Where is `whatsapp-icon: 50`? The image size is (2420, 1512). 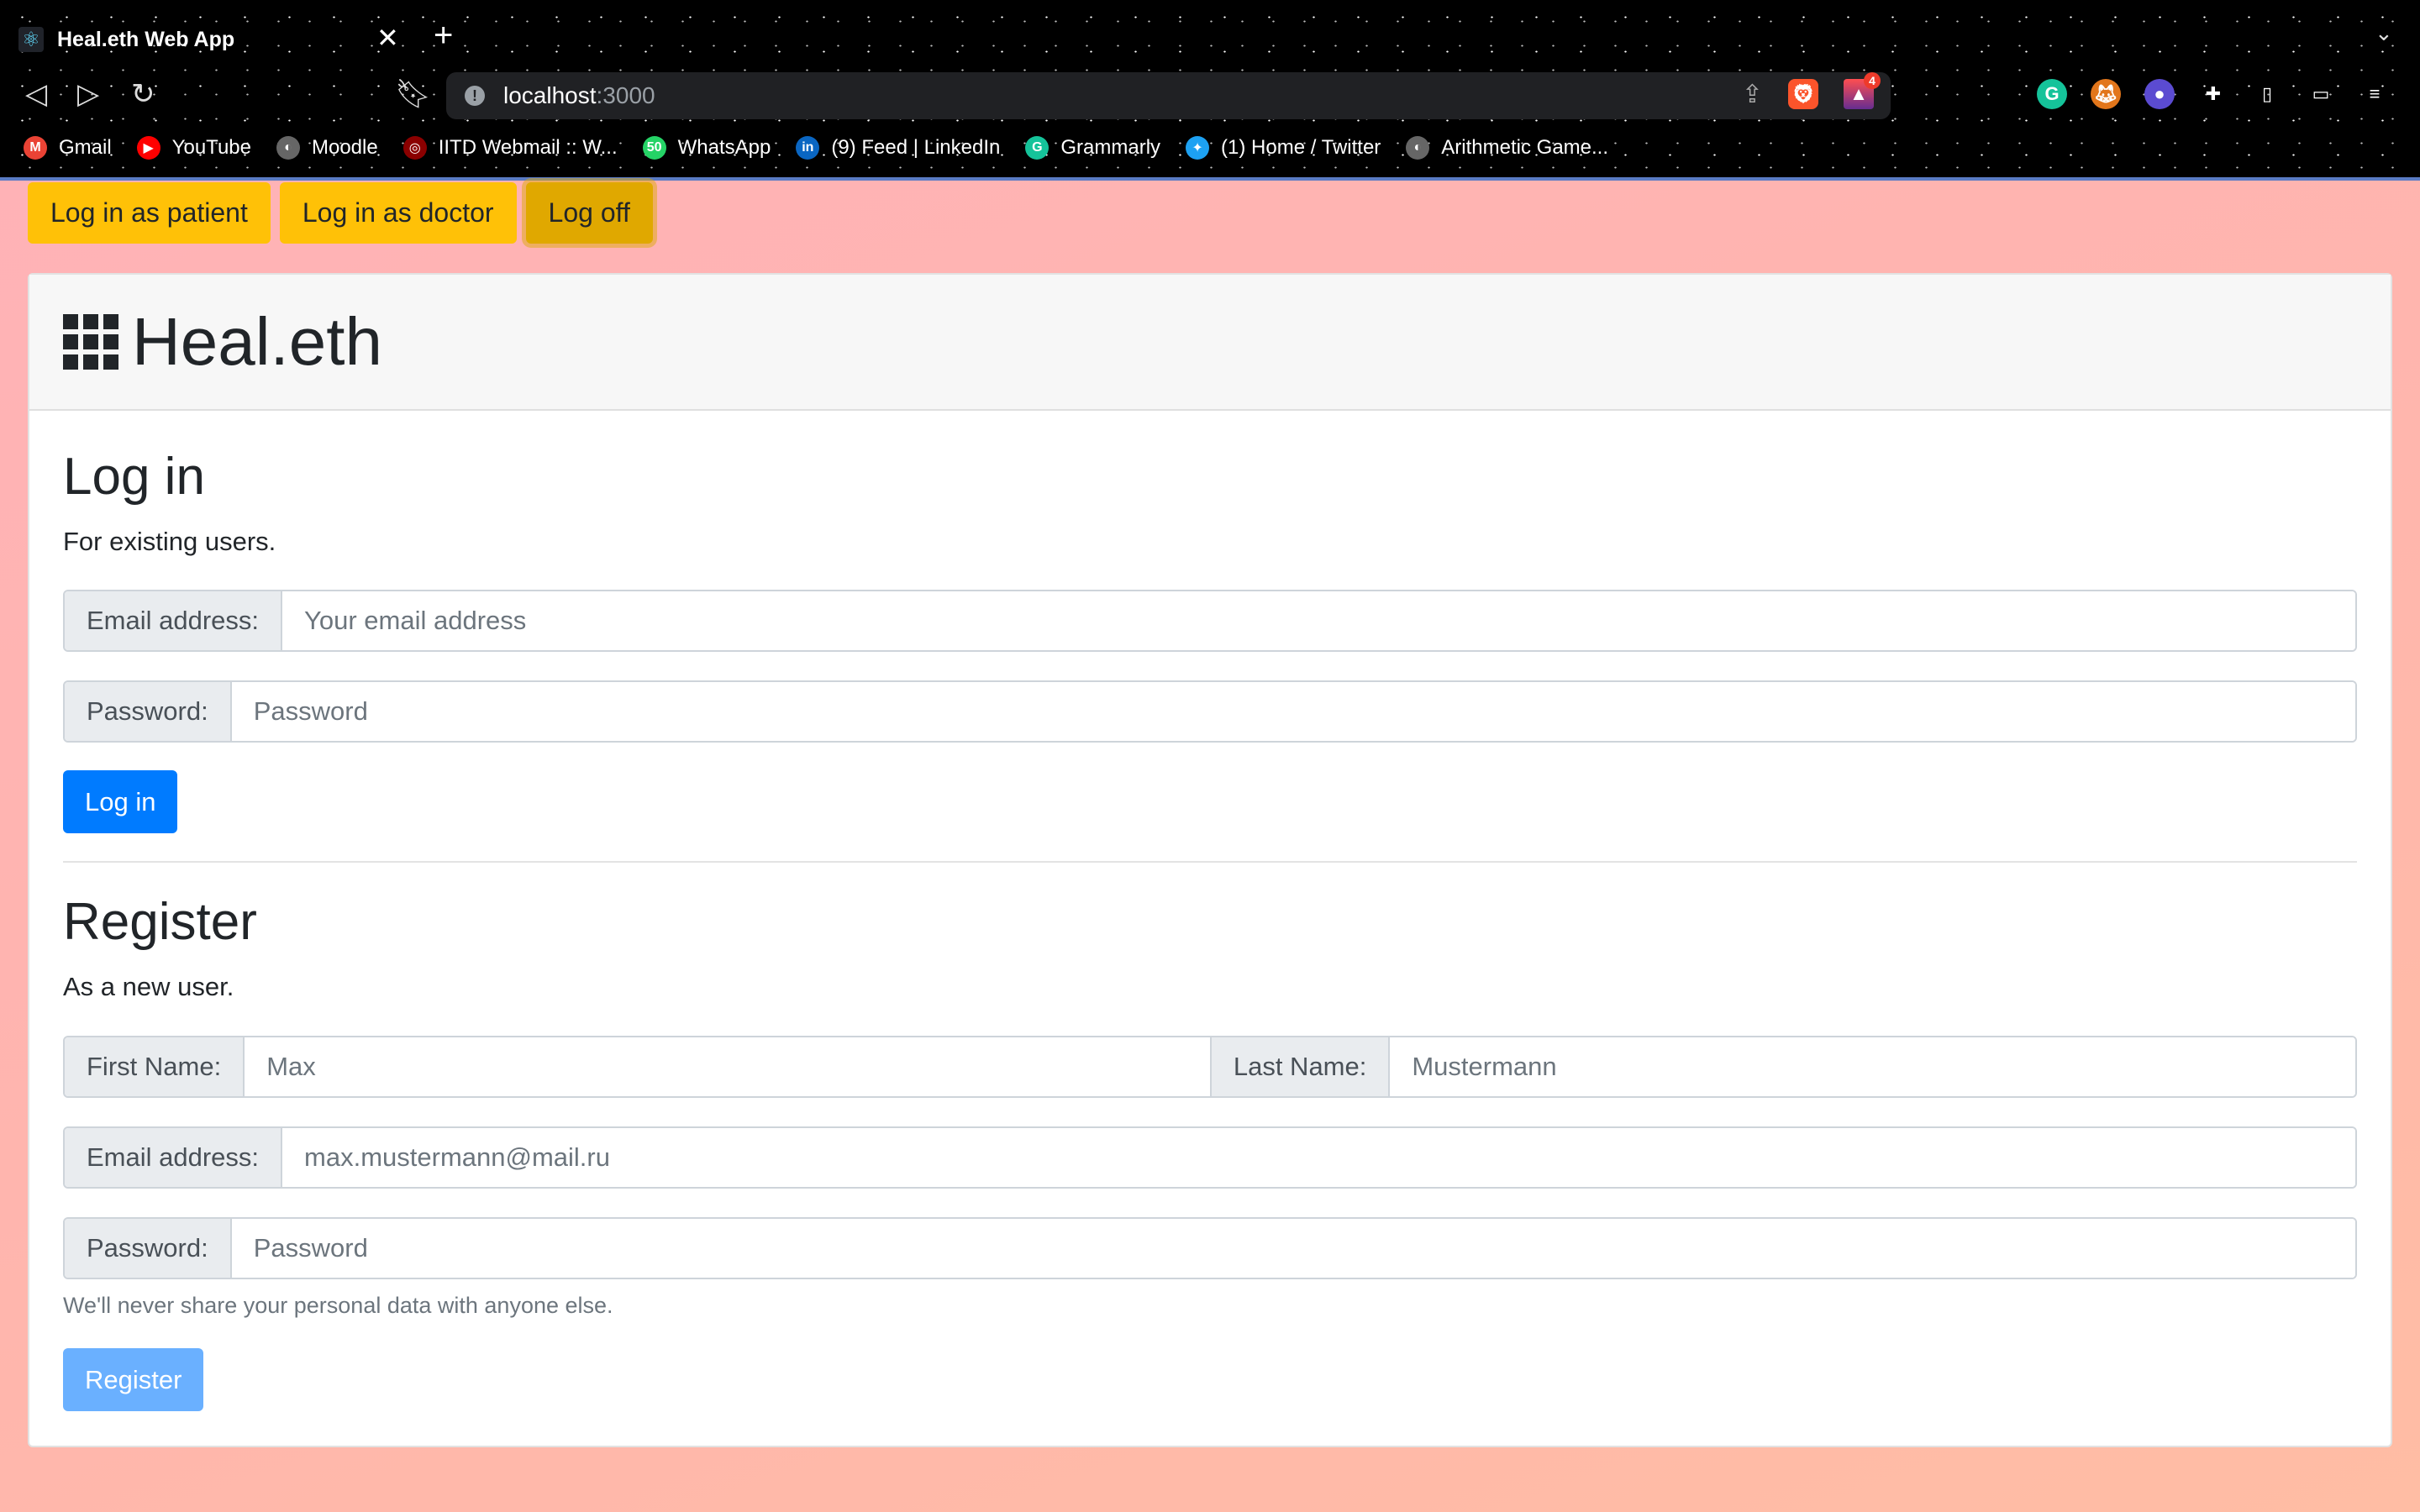
whatsapp-icon: 50 is located at coordinates (654, 148).